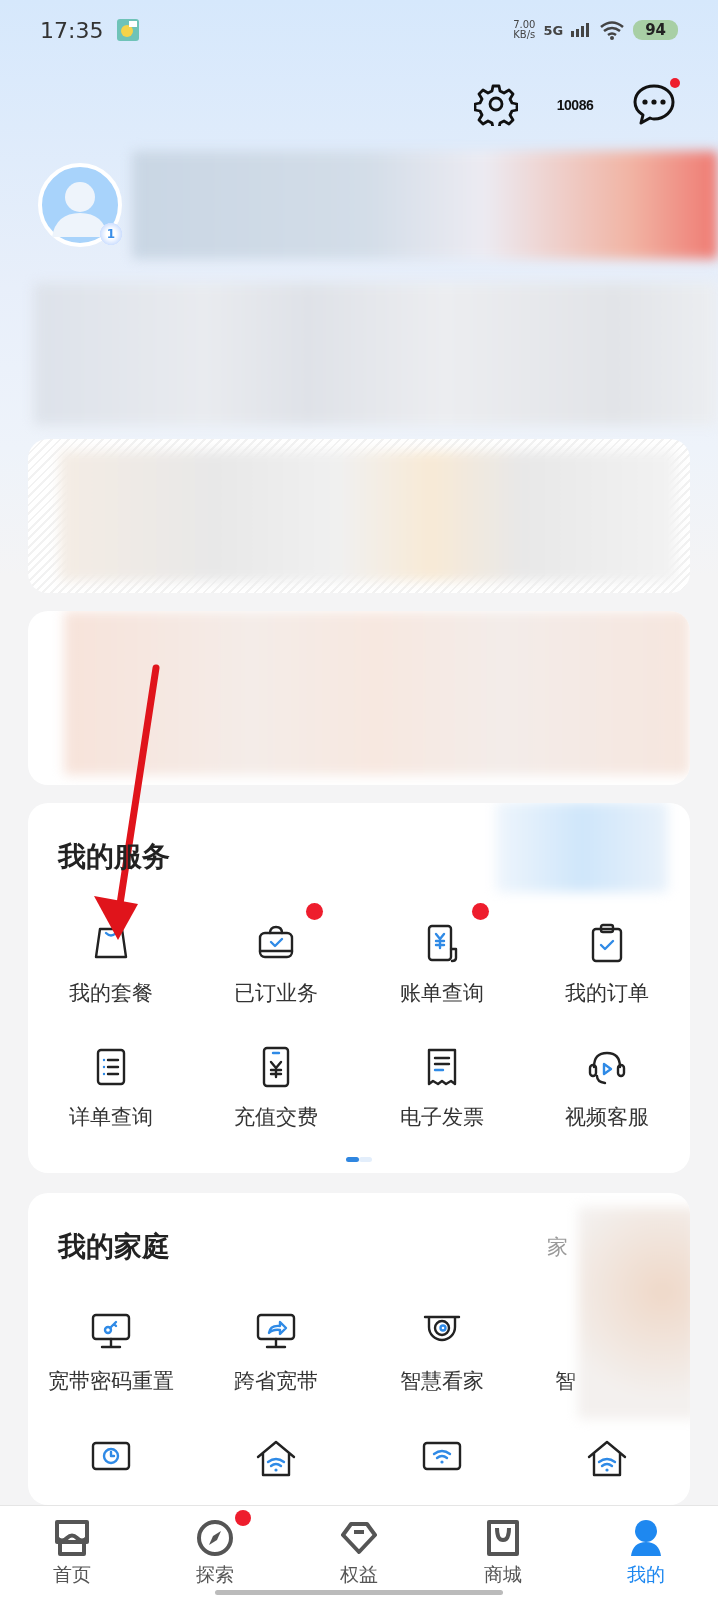  I want to click on status-time: 17:35, so click(72, 30).